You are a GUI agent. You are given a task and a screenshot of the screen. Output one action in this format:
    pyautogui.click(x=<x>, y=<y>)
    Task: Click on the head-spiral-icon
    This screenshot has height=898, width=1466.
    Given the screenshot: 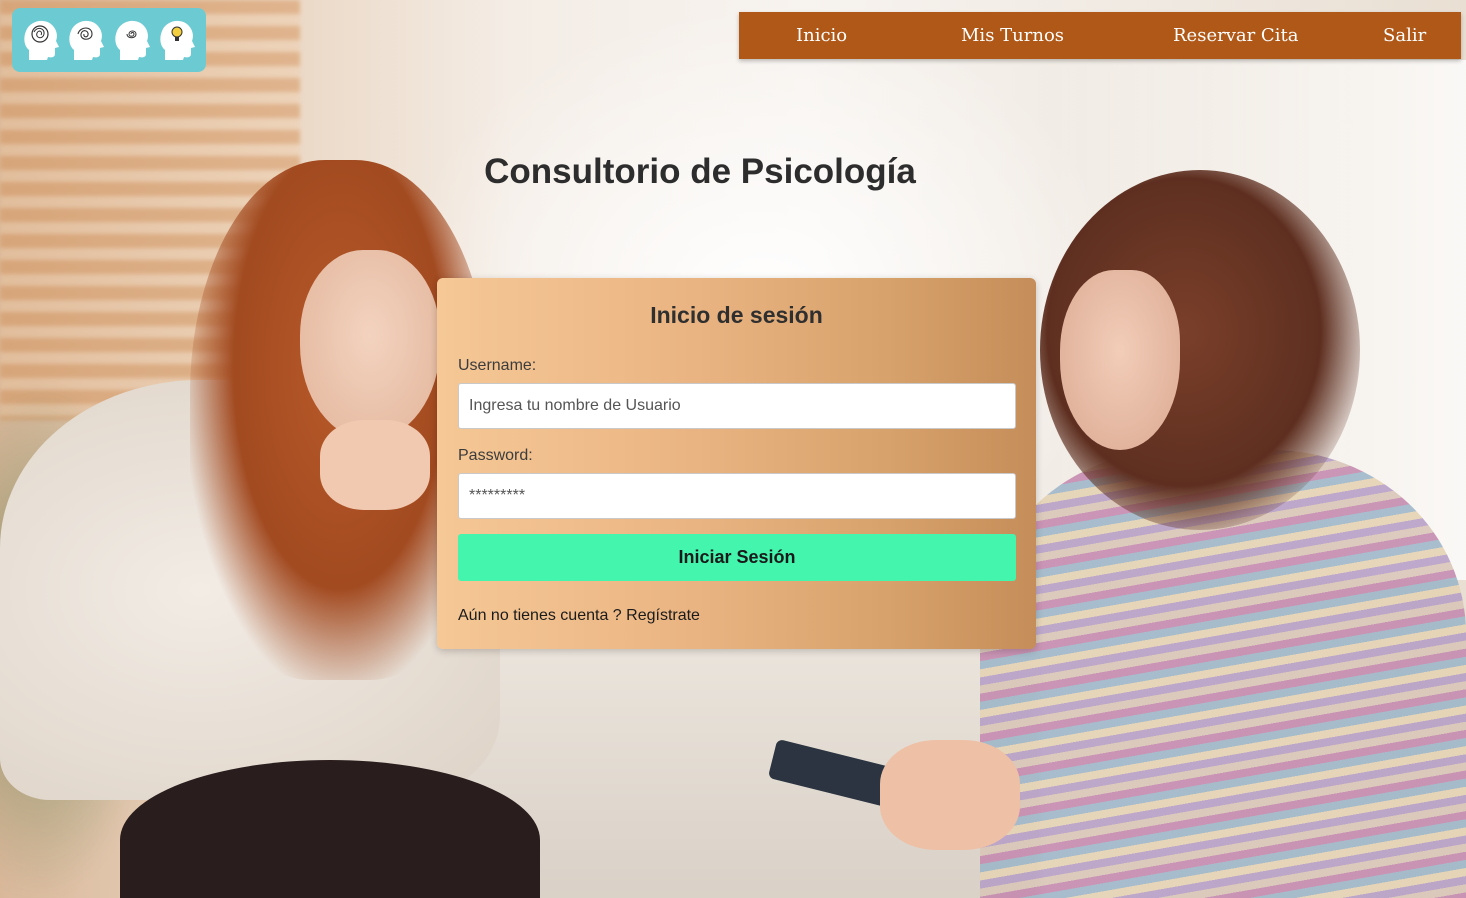 What is the action you would take?
    pyautogui.click(x=132, y=40)
    